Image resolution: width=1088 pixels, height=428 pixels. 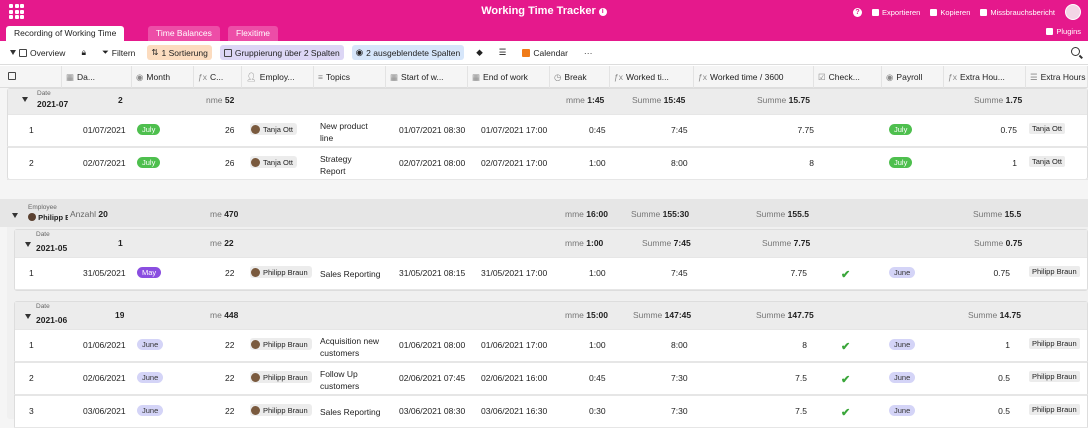 What do you see at coordinates (104, 378) in the screenshot?
I see `date-cell: 02/06/2021` at bounding box center [104, 378].